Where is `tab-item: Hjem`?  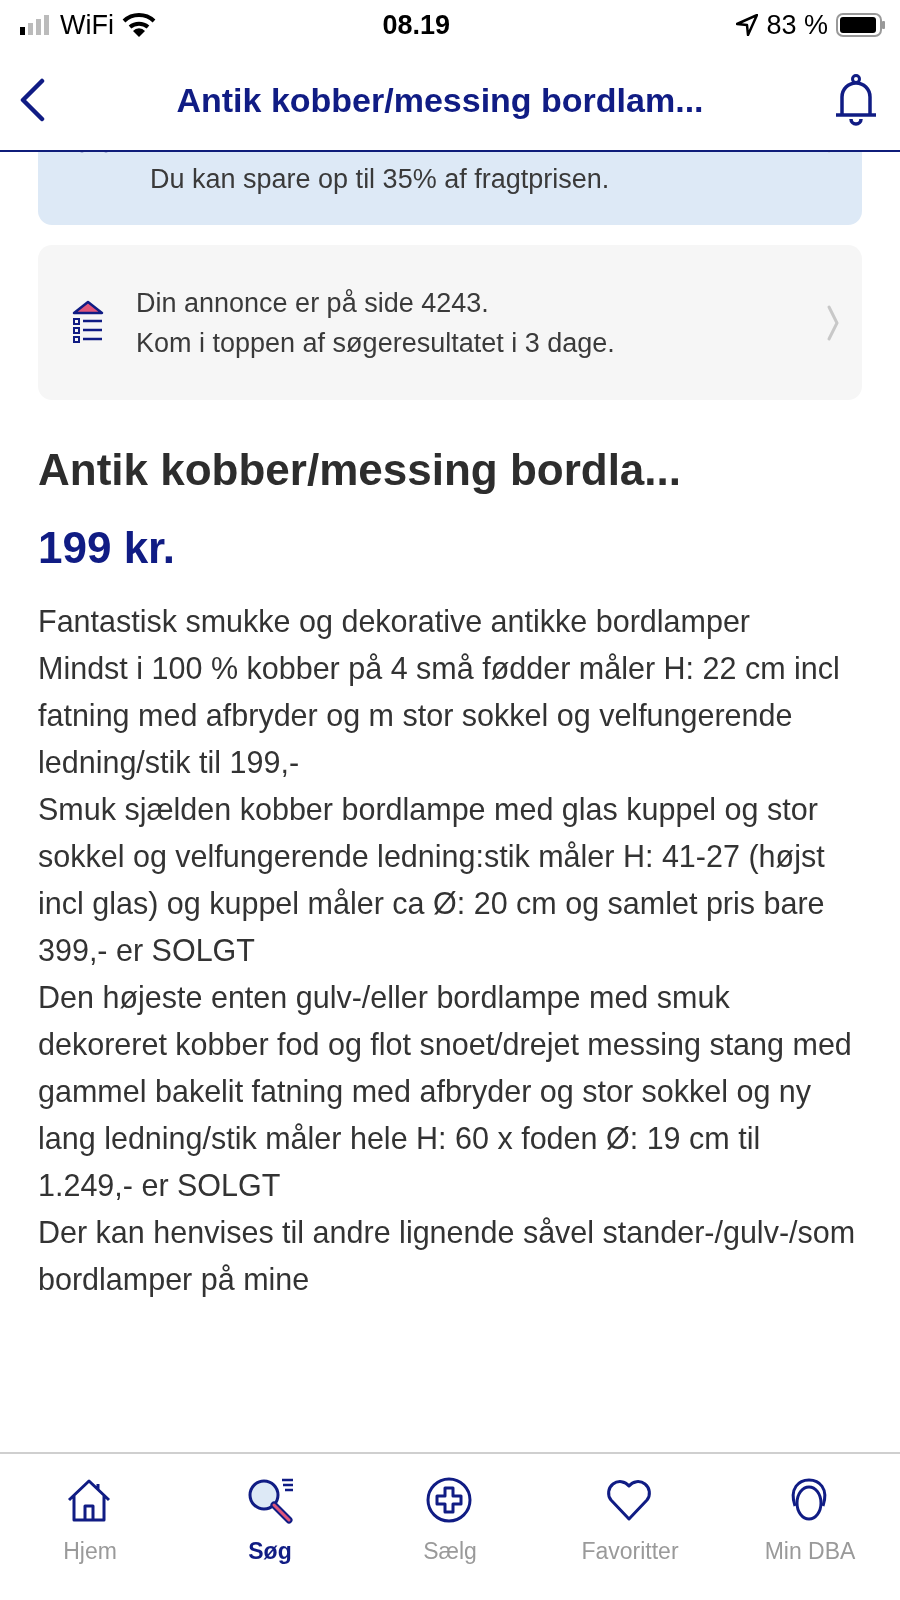 tab-item: Hjem is located at coordinates (90, 1527).